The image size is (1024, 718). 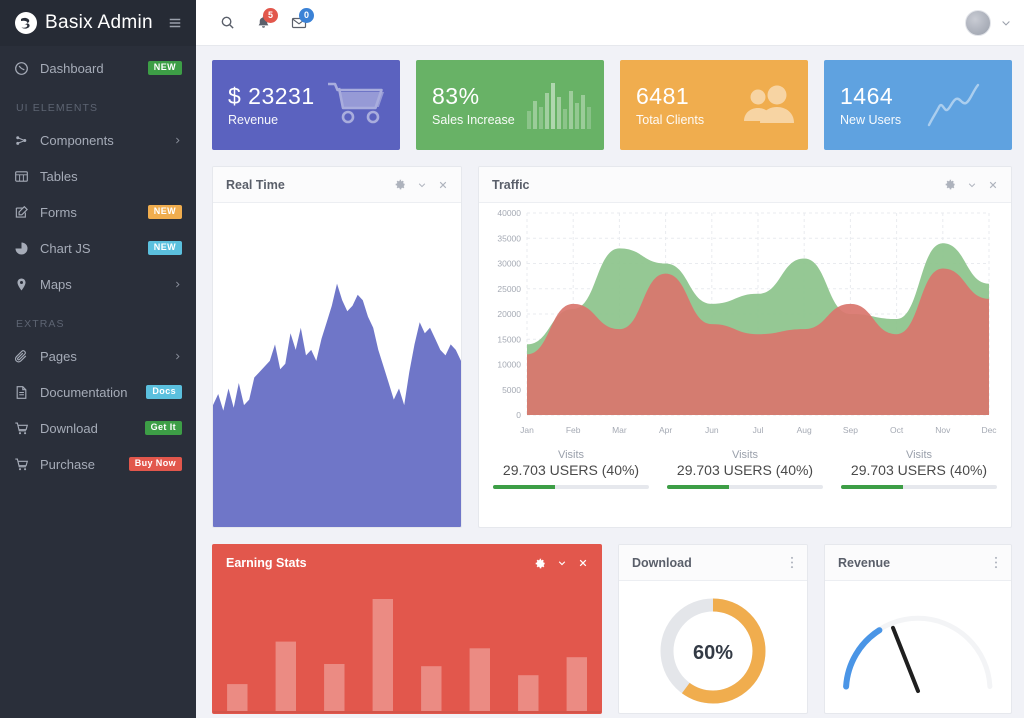 What do you see at coordinates (897, 430) in the screenshot?
I see `svg-text: Oct` at bounding box center [897, 430].